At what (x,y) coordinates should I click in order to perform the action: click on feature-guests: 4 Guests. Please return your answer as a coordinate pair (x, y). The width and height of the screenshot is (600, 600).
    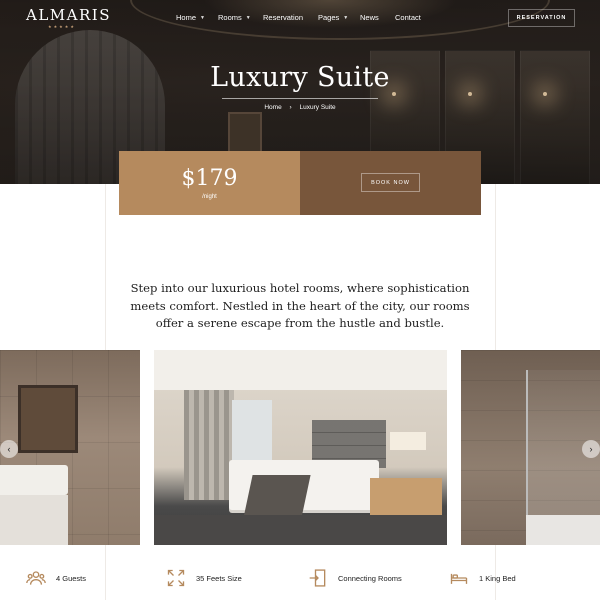
    Looking at the image, I should click on (56, 578).